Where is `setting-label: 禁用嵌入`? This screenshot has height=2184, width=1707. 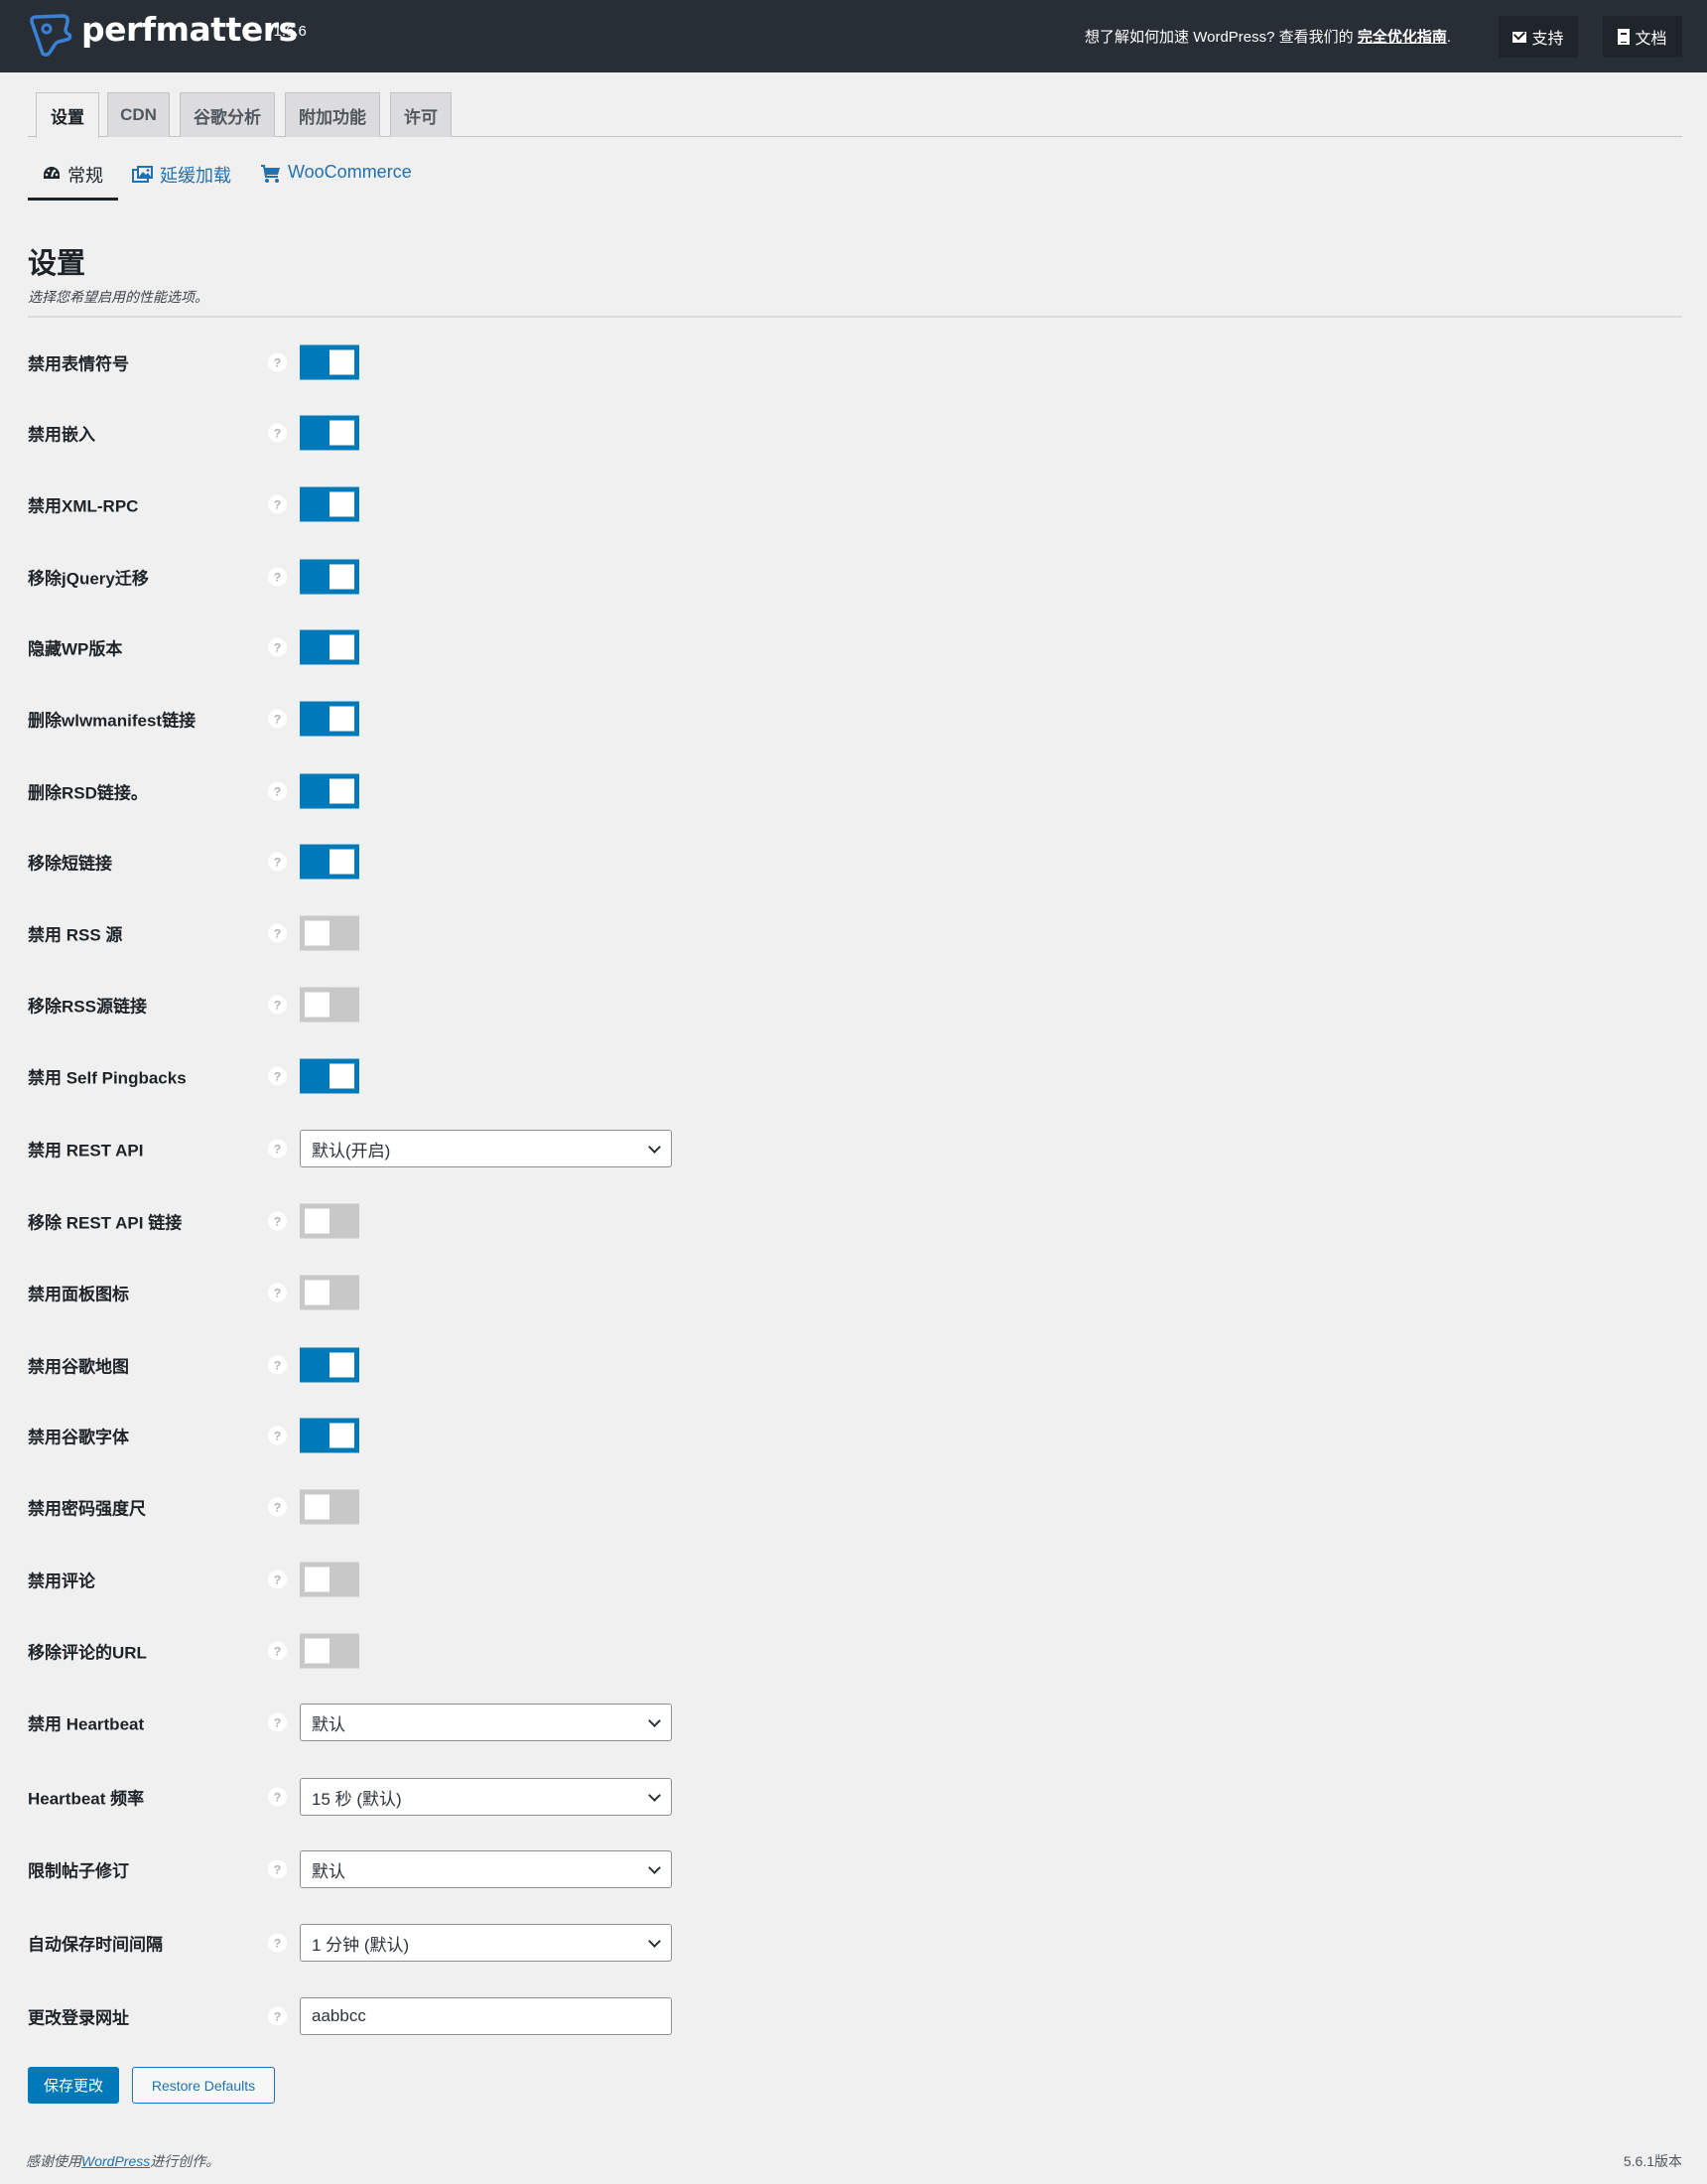 setting-label: 禁用嵌入 is located at coordinates (62, 435).